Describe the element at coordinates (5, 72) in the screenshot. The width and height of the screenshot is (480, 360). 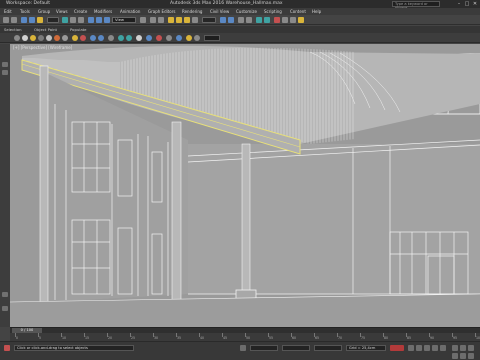
I see `viewport-tab-icon` at that location.